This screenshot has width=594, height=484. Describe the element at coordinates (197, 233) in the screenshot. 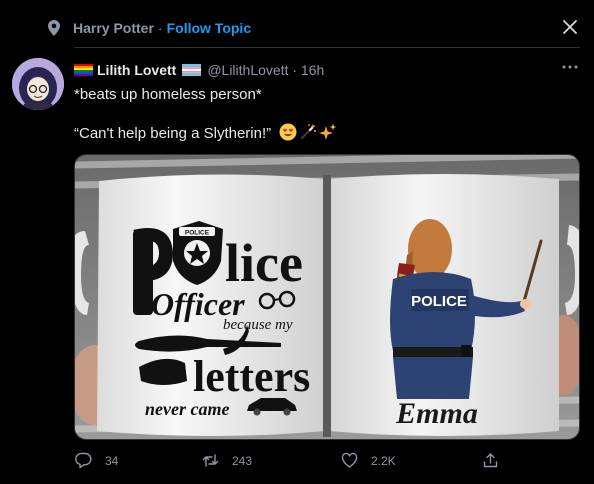

I see `police-badge-text: POLICE` at that location.